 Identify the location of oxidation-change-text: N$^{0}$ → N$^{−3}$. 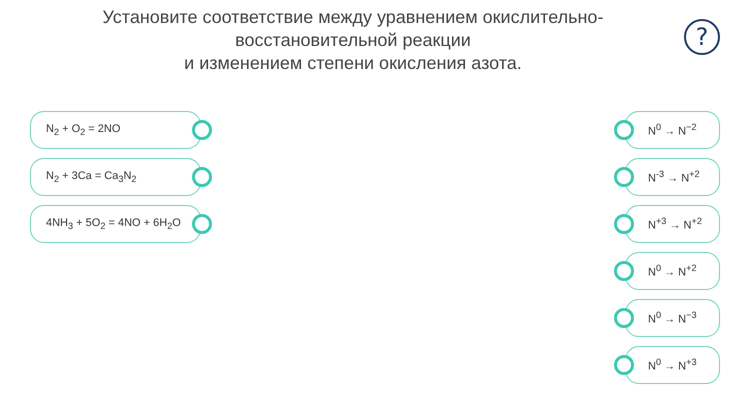
(672, 318).